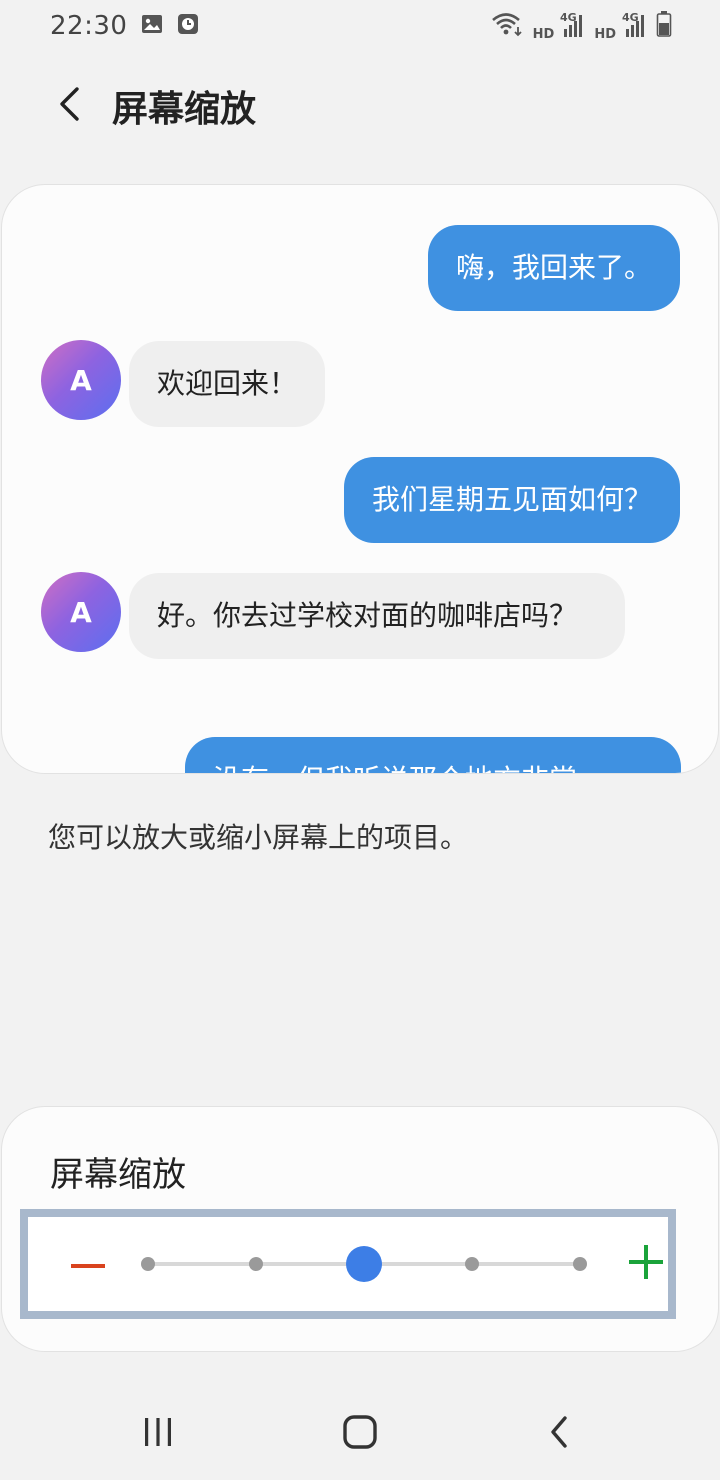 Image resolution: width=720 pixels, height=1480 pixels. I want to click on navigation-bar, so click(360, 1435).